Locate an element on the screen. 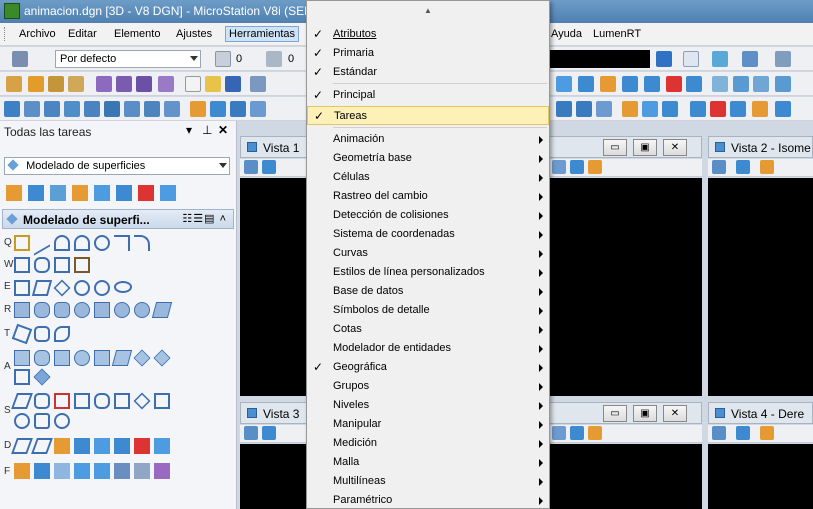 This screenshot has height=509, width=813. view4-canvas is located at coordinates (760, 476).